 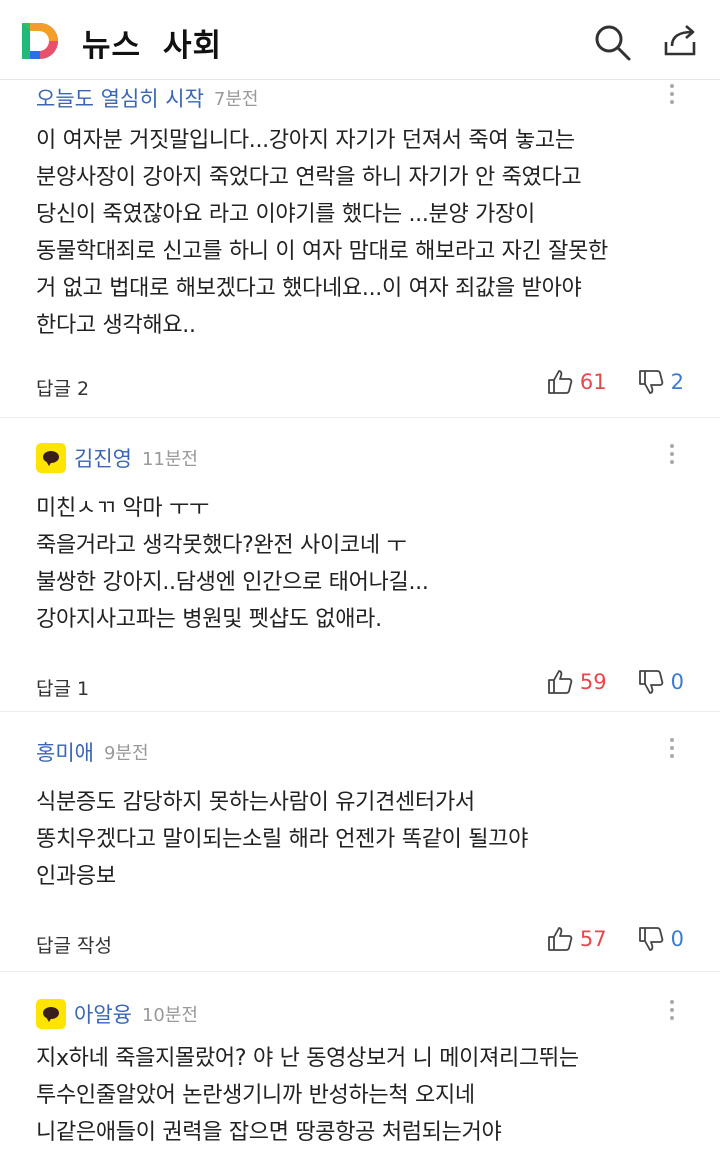 I want to click on reaction-bar: 59 0, so click(x=615, y=682).